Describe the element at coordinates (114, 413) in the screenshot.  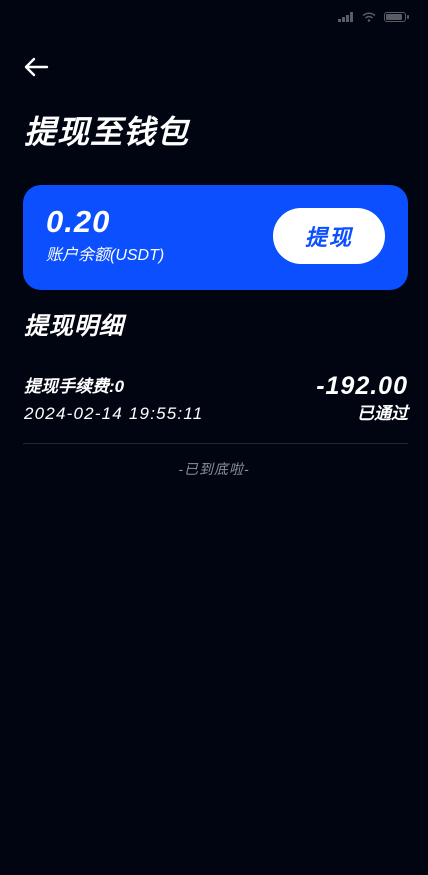
I see `record-time: 2024-02-14 19:55:11` at that location.